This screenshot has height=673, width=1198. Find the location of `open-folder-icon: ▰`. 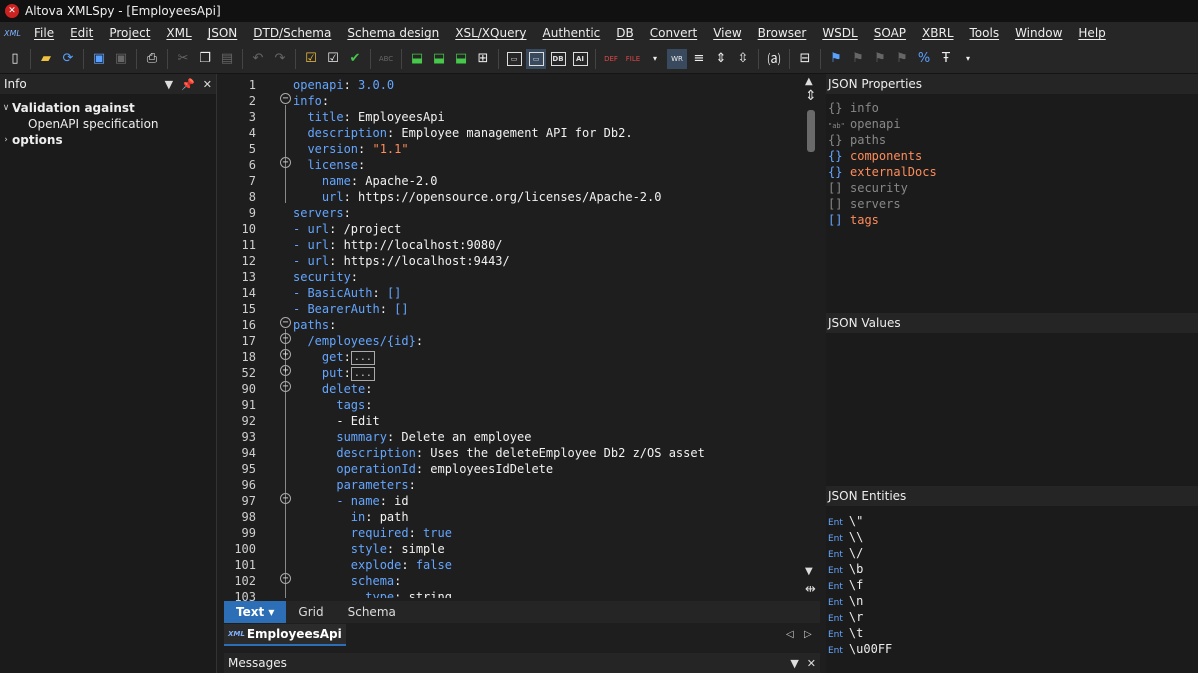

open-folder-icon: ▰ is located at coordinates (46, 59).